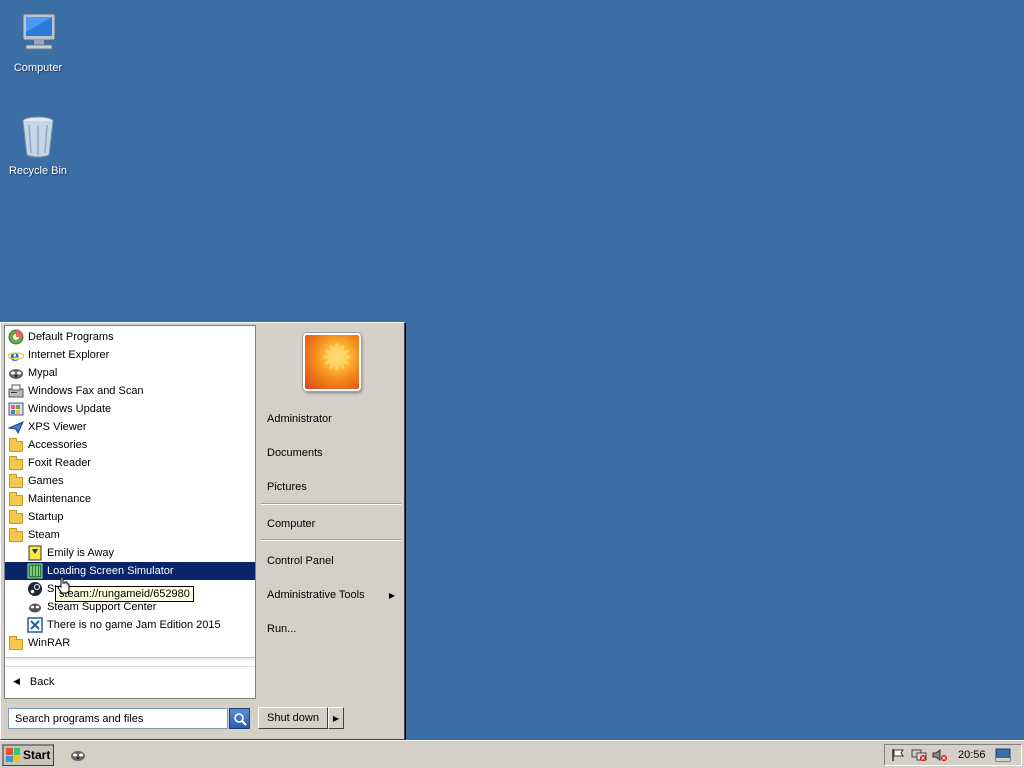  I want to click on program-xps-viewer: XPS Viewer, so click(130, 427).